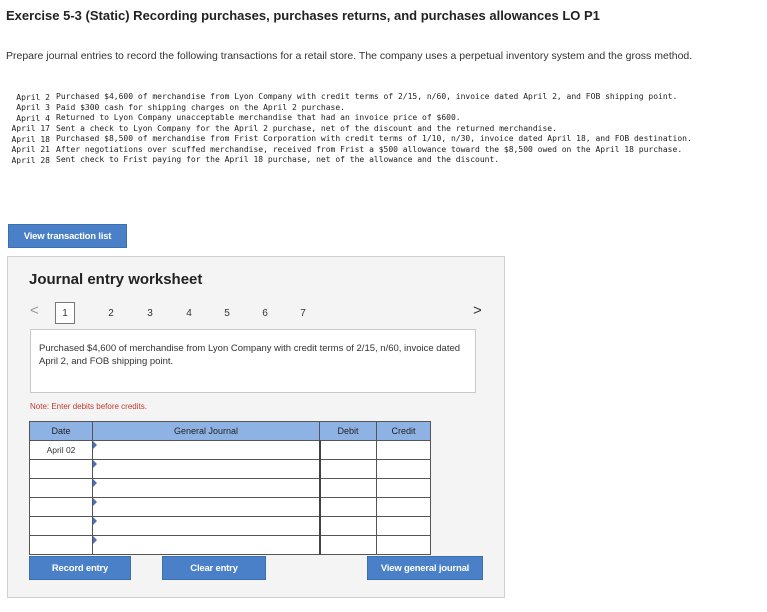 The image size is (767, 612). What do you see at coordinates (67, 236) in the screenshot?
I see `view-transaction-list-button: View transaction list` at bounding box center [67, 236].